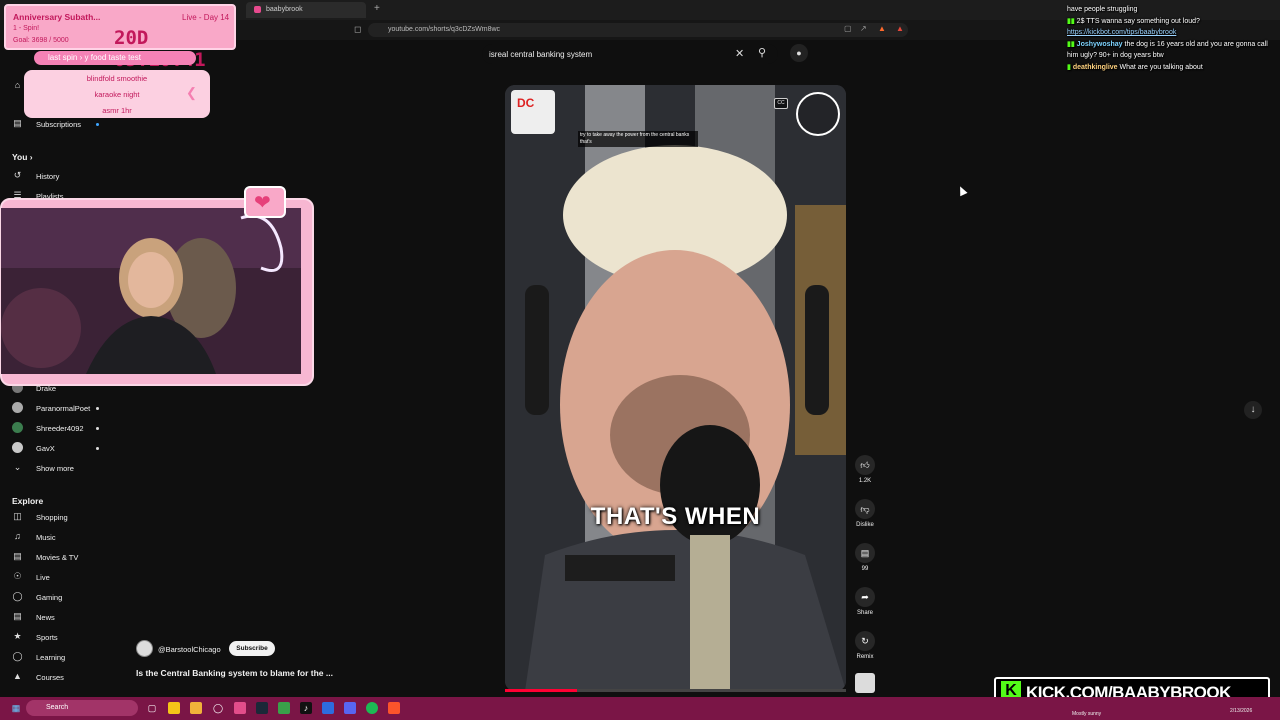 The image size is (1280, 720). Describe the element at coordinates (865, 481) in the screenshot. I see `like-count: 1.2K` at that location.